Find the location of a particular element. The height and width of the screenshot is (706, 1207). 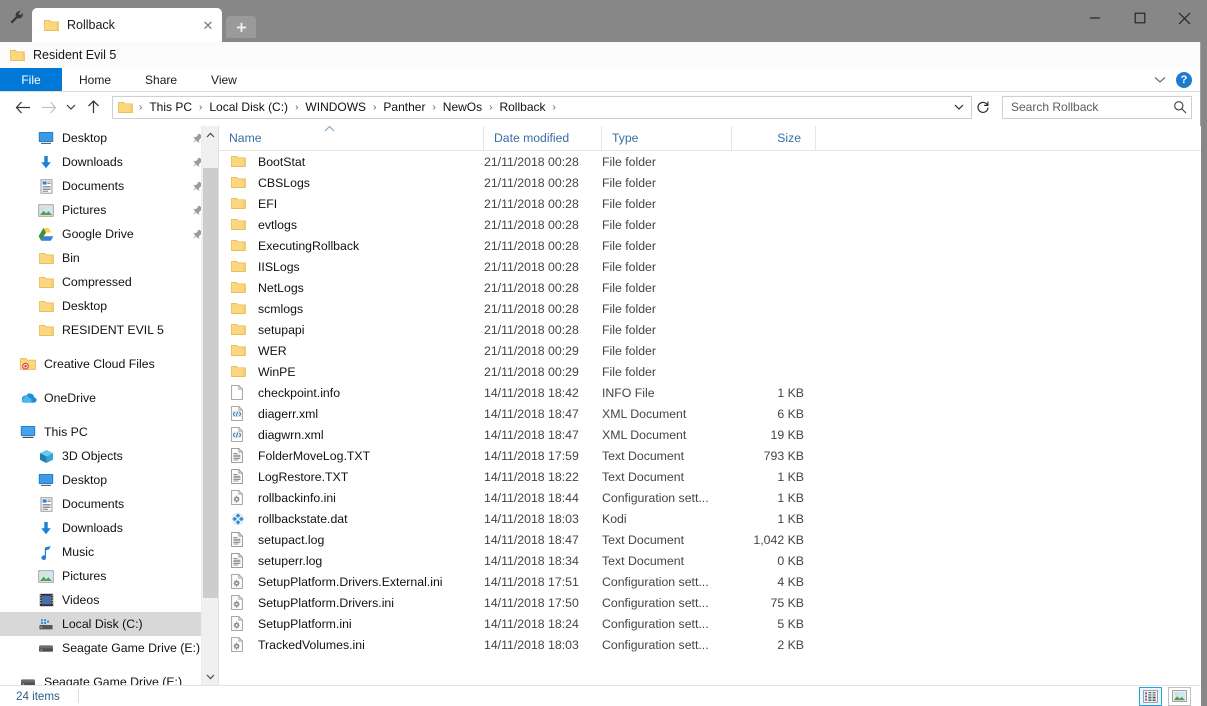

breadcrumb-item-windows: WINDOWS is located at coordinates (335, 107).